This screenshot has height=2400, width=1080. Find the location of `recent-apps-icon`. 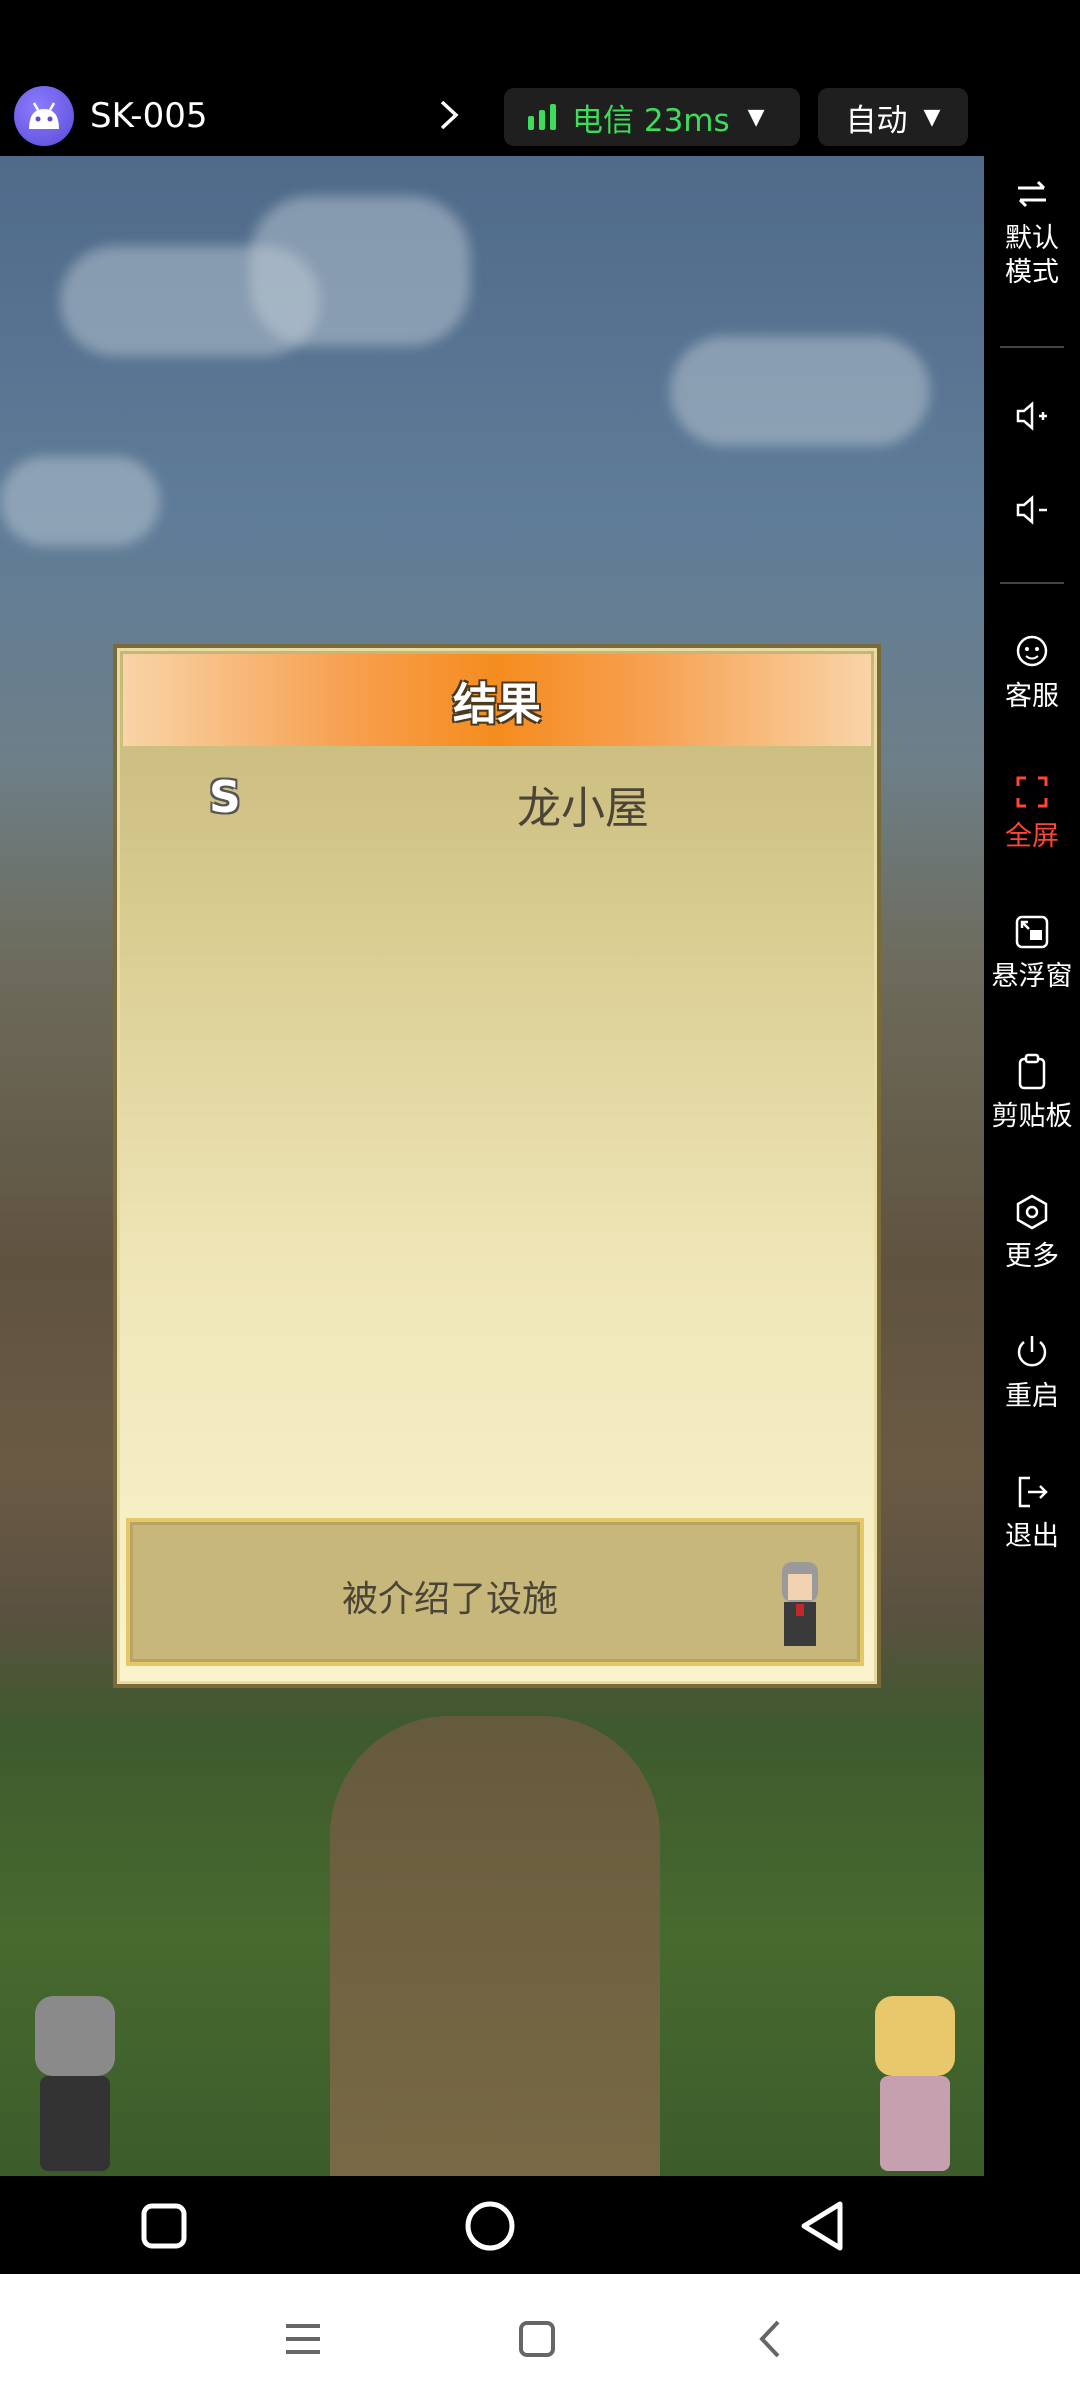

recent-apps-icon is located at coordinates (164, 2226).